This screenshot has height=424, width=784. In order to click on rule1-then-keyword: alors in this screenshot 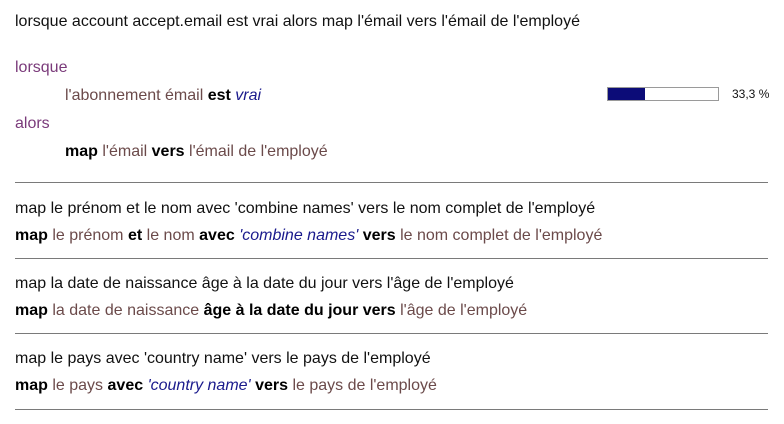, I will do `click(32, 123)`.